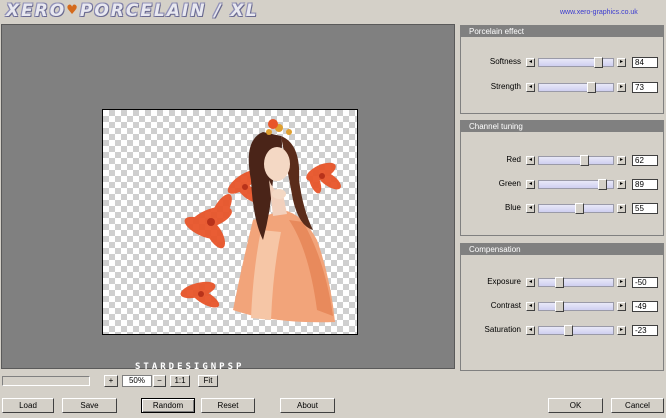 Image resolution: width=666 pixels, height=418 pixels. Describe the element at coordinates (621, 330) in the screenshot. I see `saturation-increase-arrow-icon: ▸` at that location.